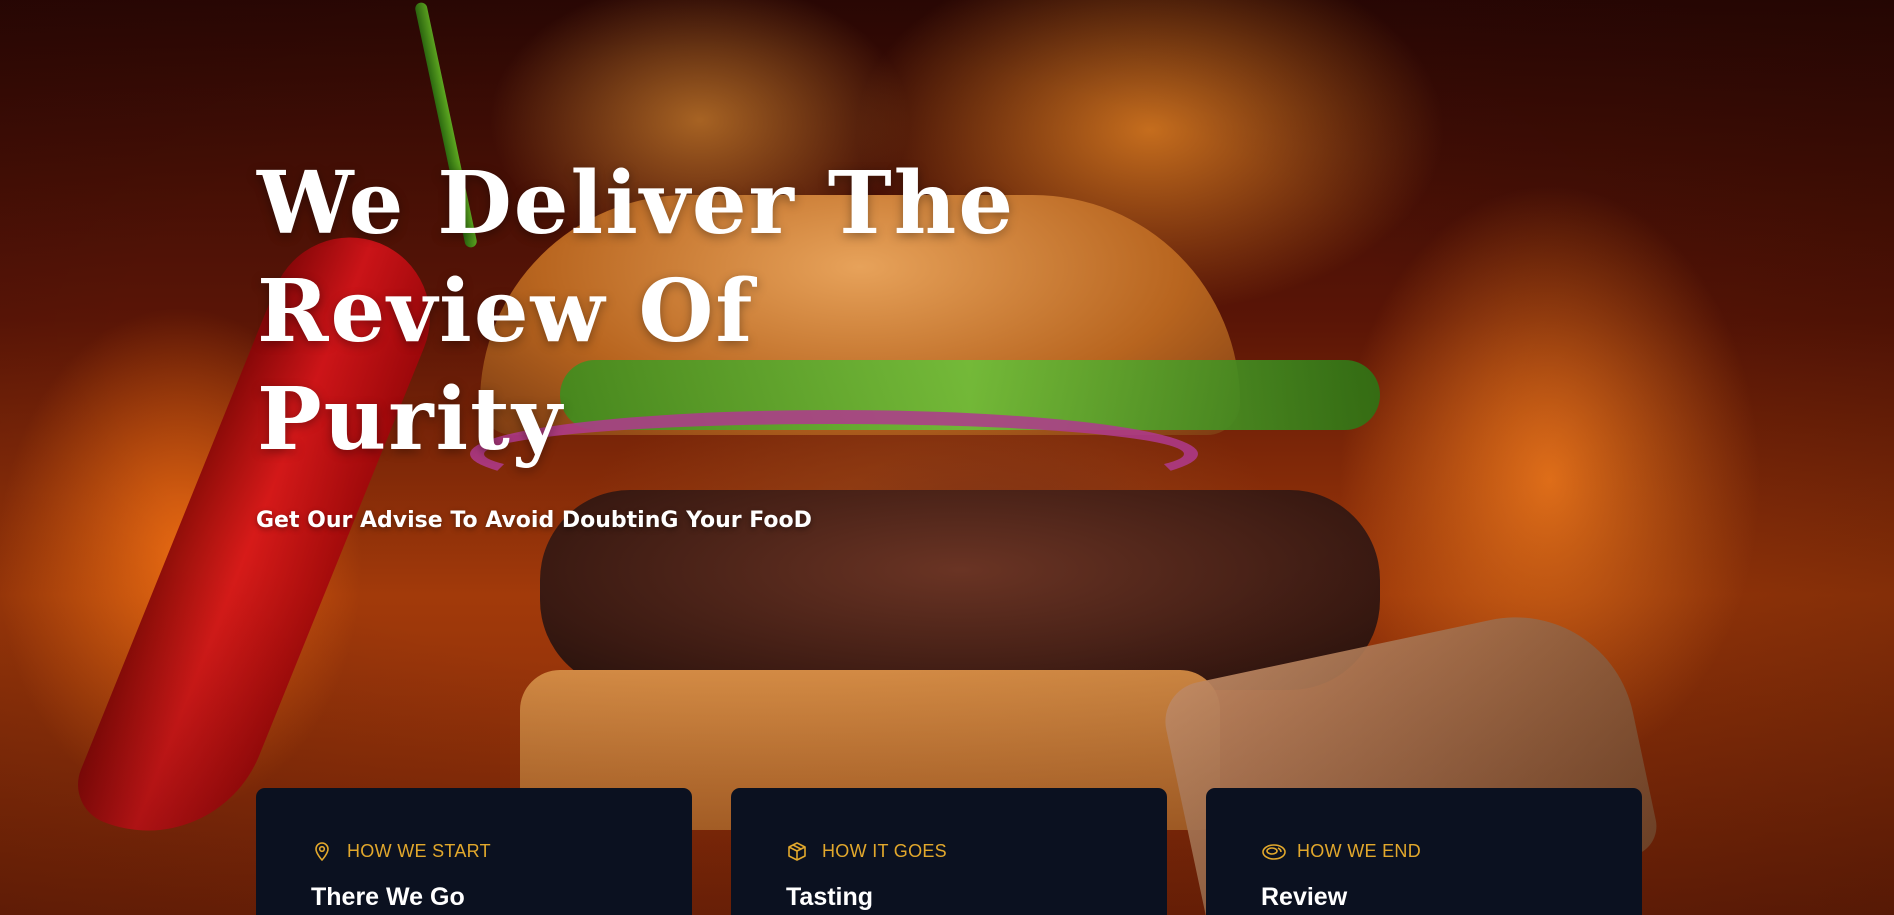 This screenshot has height=915, width=1894. Describe the element at coordinates (1304, 897) in the screenshot. I see `card-heading: Review` at that location.